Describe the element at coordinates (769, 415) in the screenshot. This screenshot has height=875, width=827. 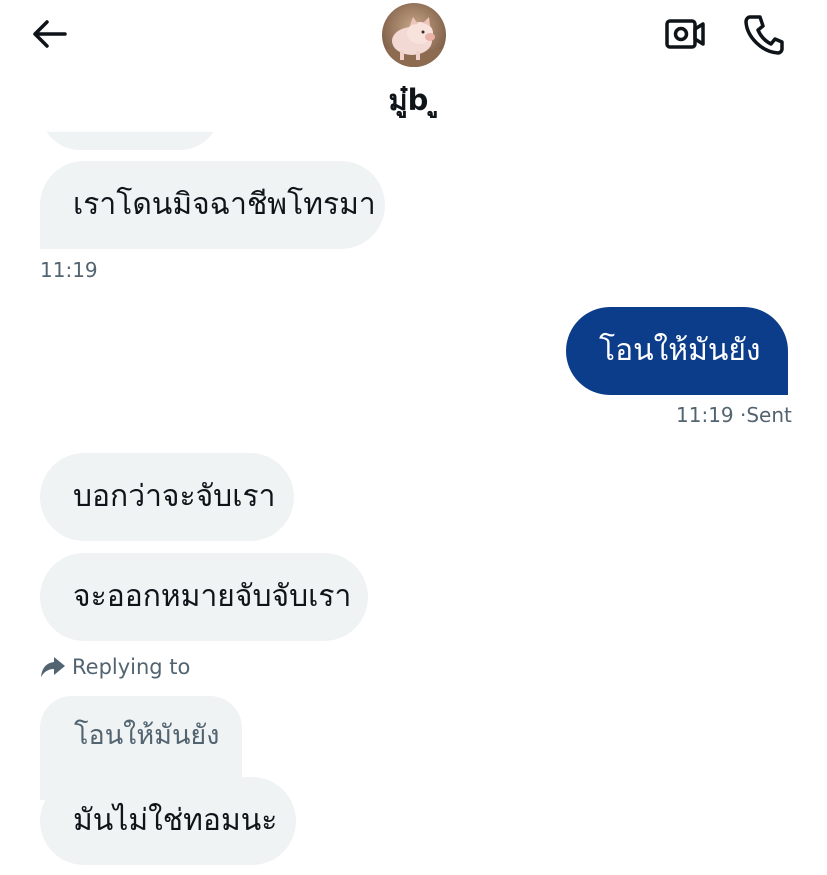
I see `sent-status: Sent` at that location.